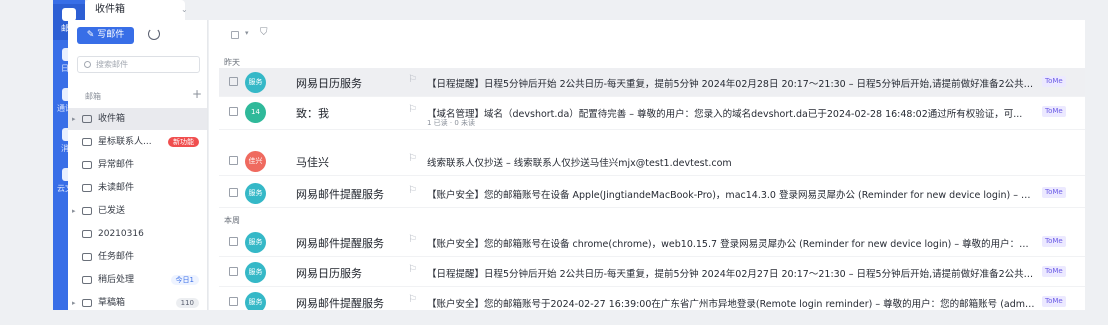  Describe the element at coordinates (255, 112) in the screenshot. I see `avatar: 14` at that location.